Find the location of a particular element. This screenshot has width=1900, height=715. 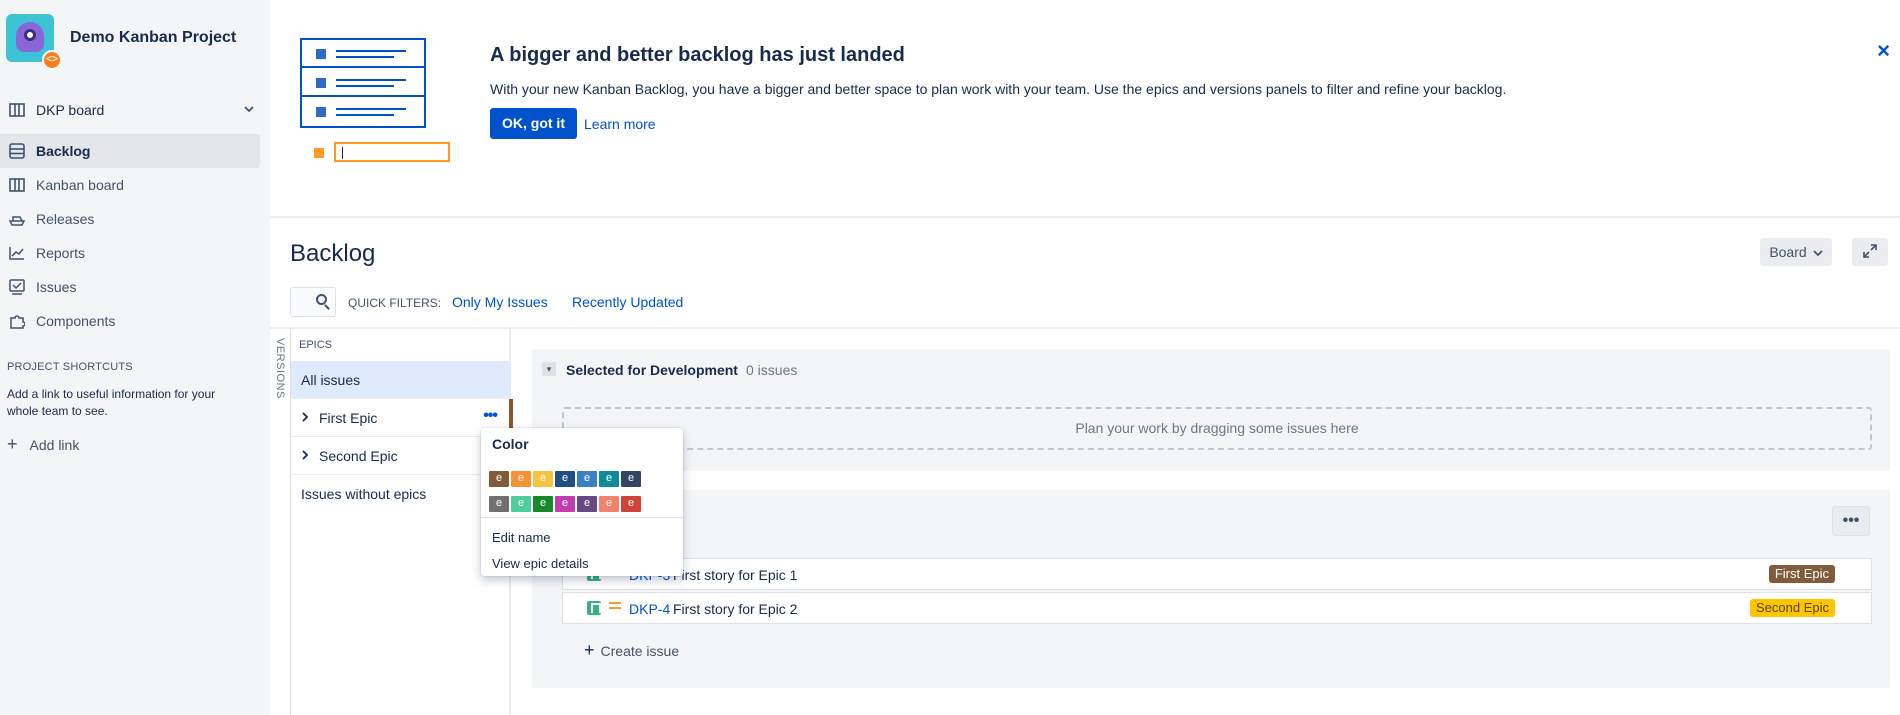

epic-name: First Epic is located at coordinates (348, 417).